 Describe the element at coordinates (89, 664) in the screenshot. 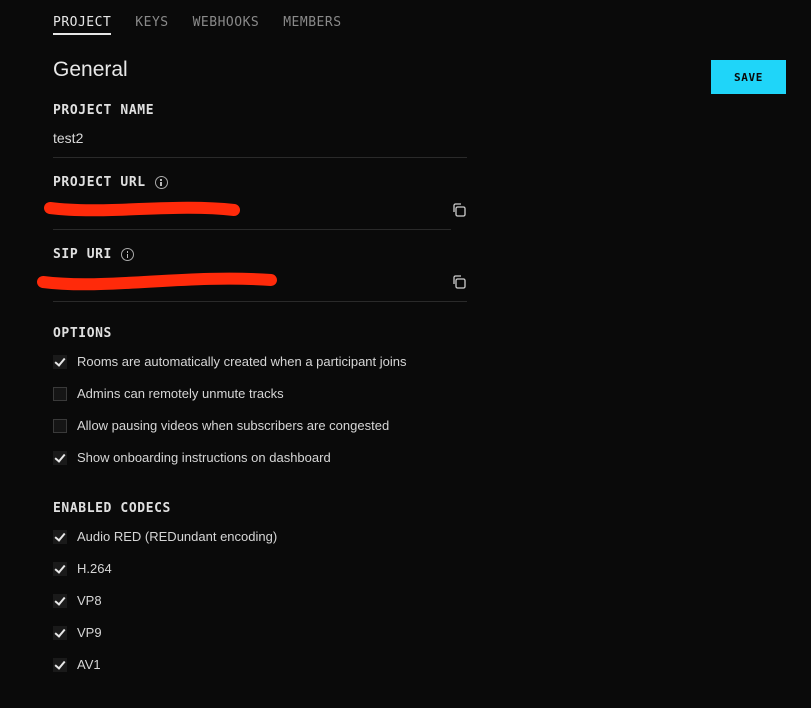

I see `codec-label: AV1` at that location.